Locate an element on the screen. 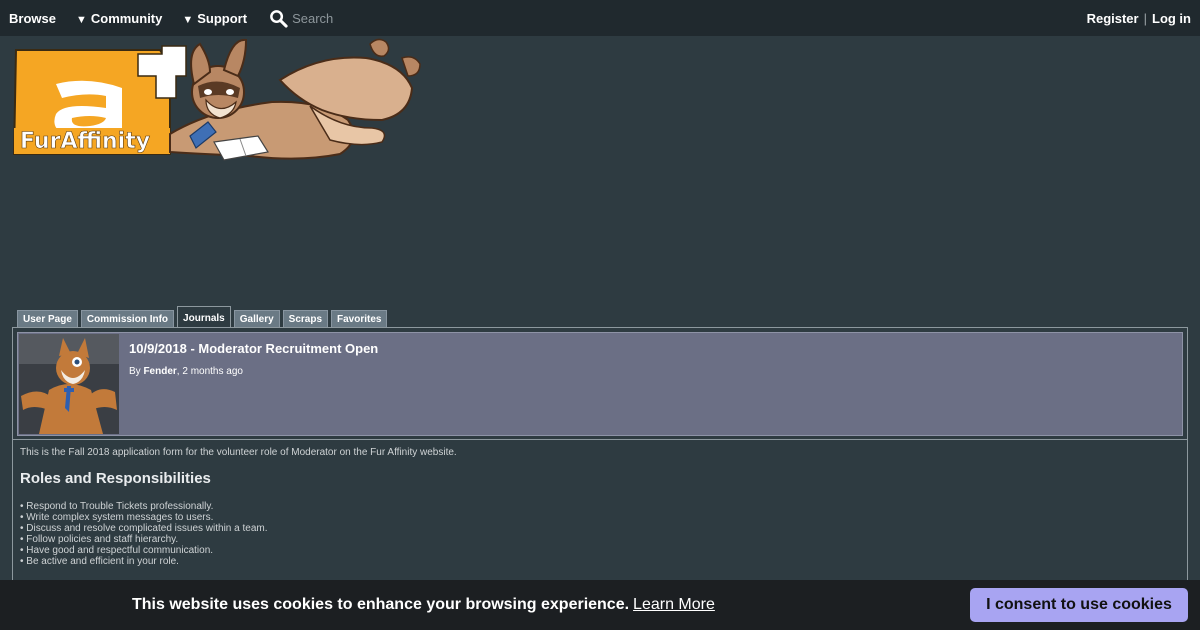 The height and width of the screenshot is (630, 1200). list-item: • Follow policies and staff hierarchy. is located at coordinates (99, 539).